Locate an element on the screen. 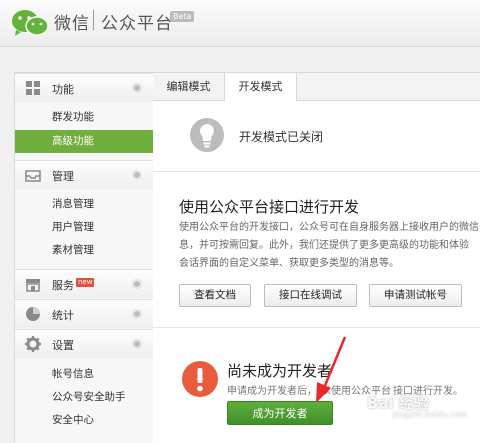 Image resolution: width=480 pixels, height=443 pixels. sidebar-group-services: 服务 new is located at coordinates (84, 283).